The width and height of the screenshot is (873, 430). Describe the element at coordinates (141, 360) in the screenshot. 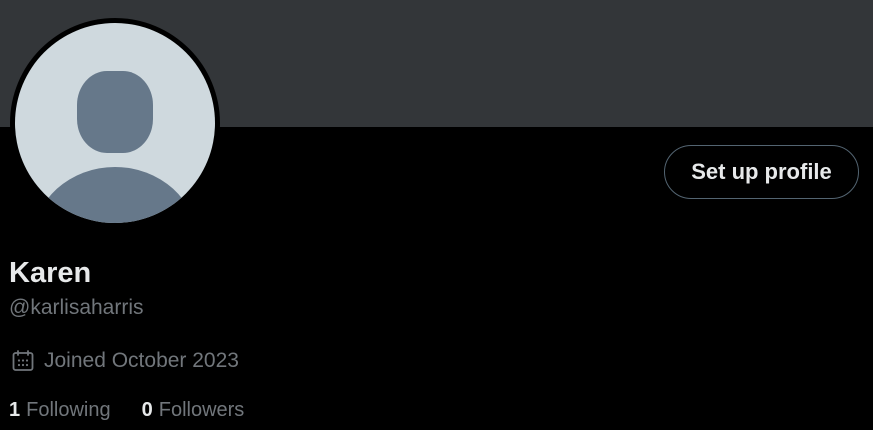

I see `joined-text: Joined October 2023` at that location.